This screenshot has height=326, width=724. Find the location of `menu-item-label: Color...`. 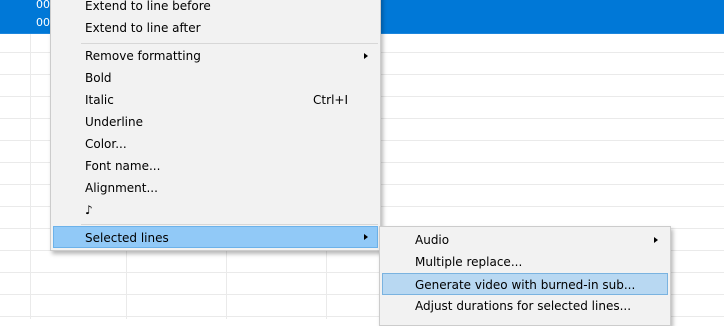

menu-item-label: Color... is located at coordinates (106, 144).